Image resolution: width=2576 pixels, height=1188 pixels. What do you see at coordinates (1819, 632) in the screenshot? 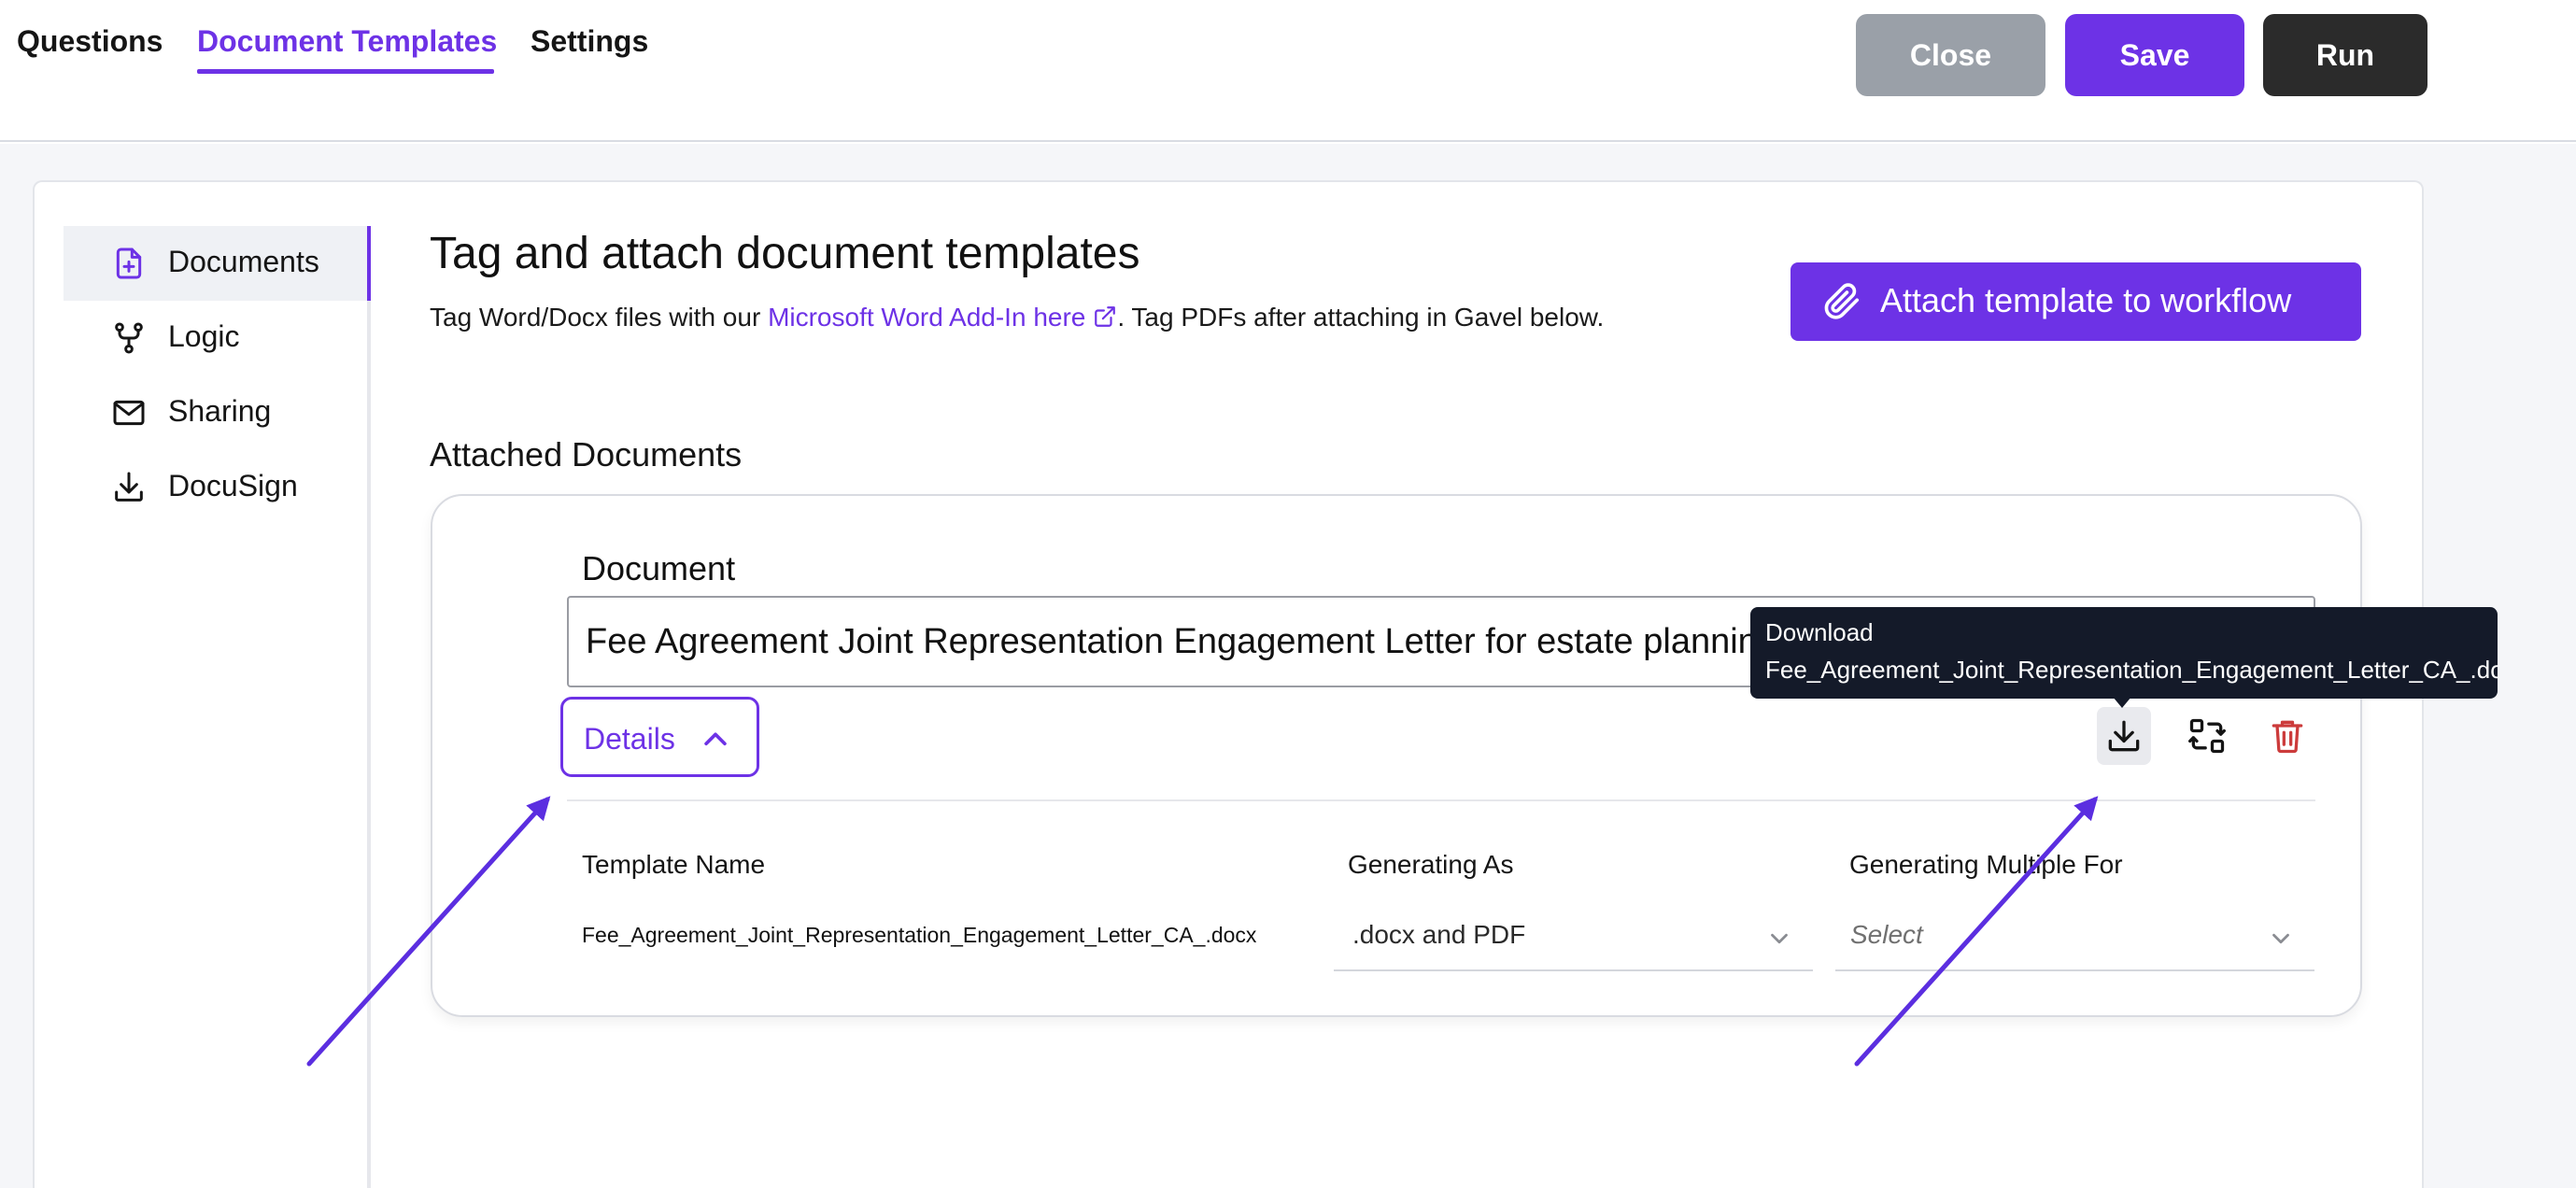
I see `tooltip-title: Download` at bounding box center [1819, 632].